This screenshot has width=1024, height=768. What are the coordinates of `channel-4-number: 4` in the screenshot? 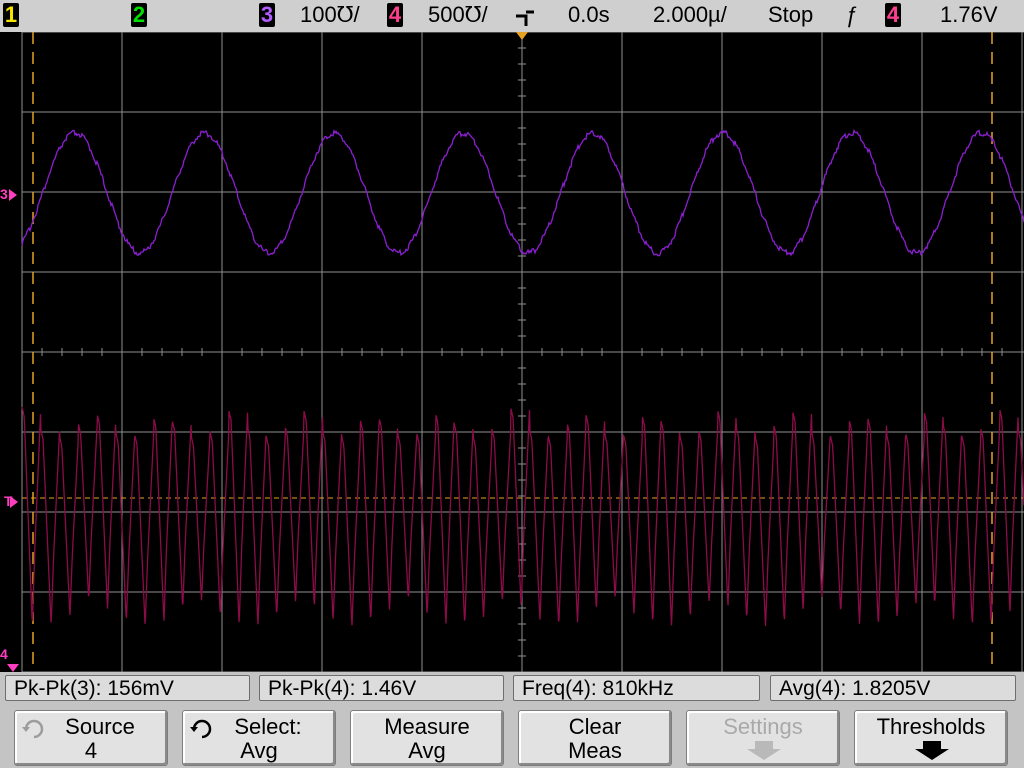 It's located at (395, 14).